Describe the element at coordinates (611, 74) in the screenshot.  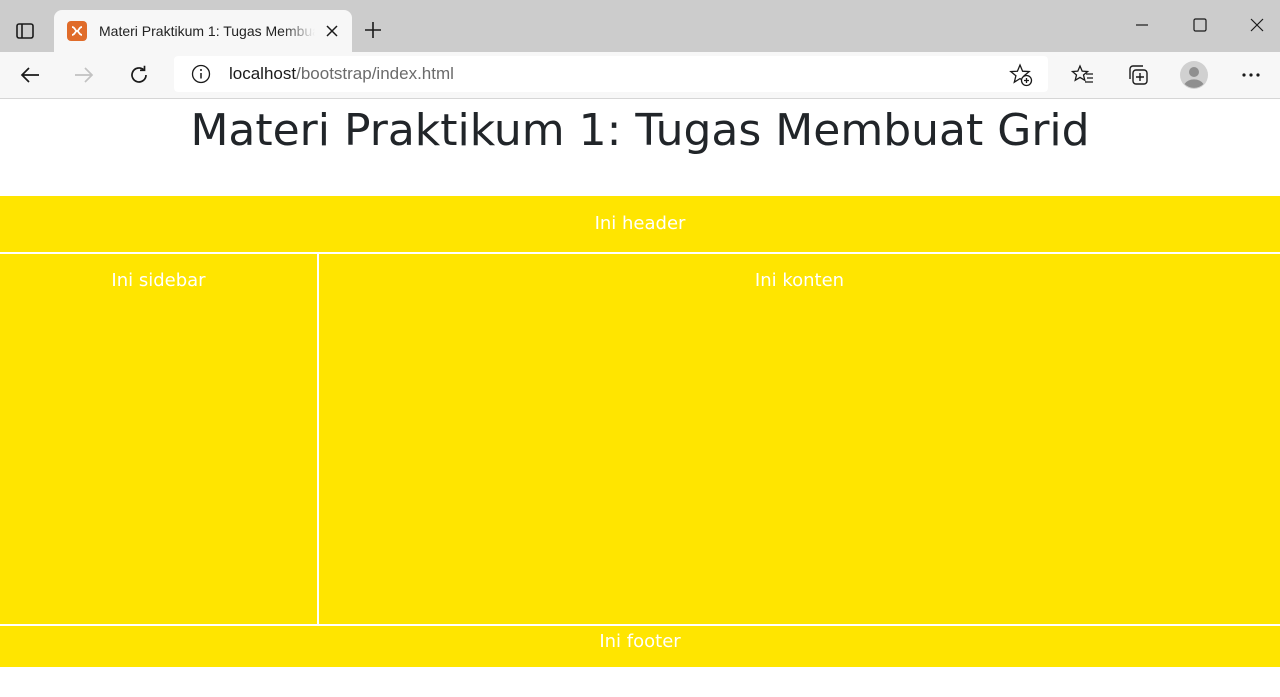
I see `address-bar: localhost/bootstrap/index.html` at that location.